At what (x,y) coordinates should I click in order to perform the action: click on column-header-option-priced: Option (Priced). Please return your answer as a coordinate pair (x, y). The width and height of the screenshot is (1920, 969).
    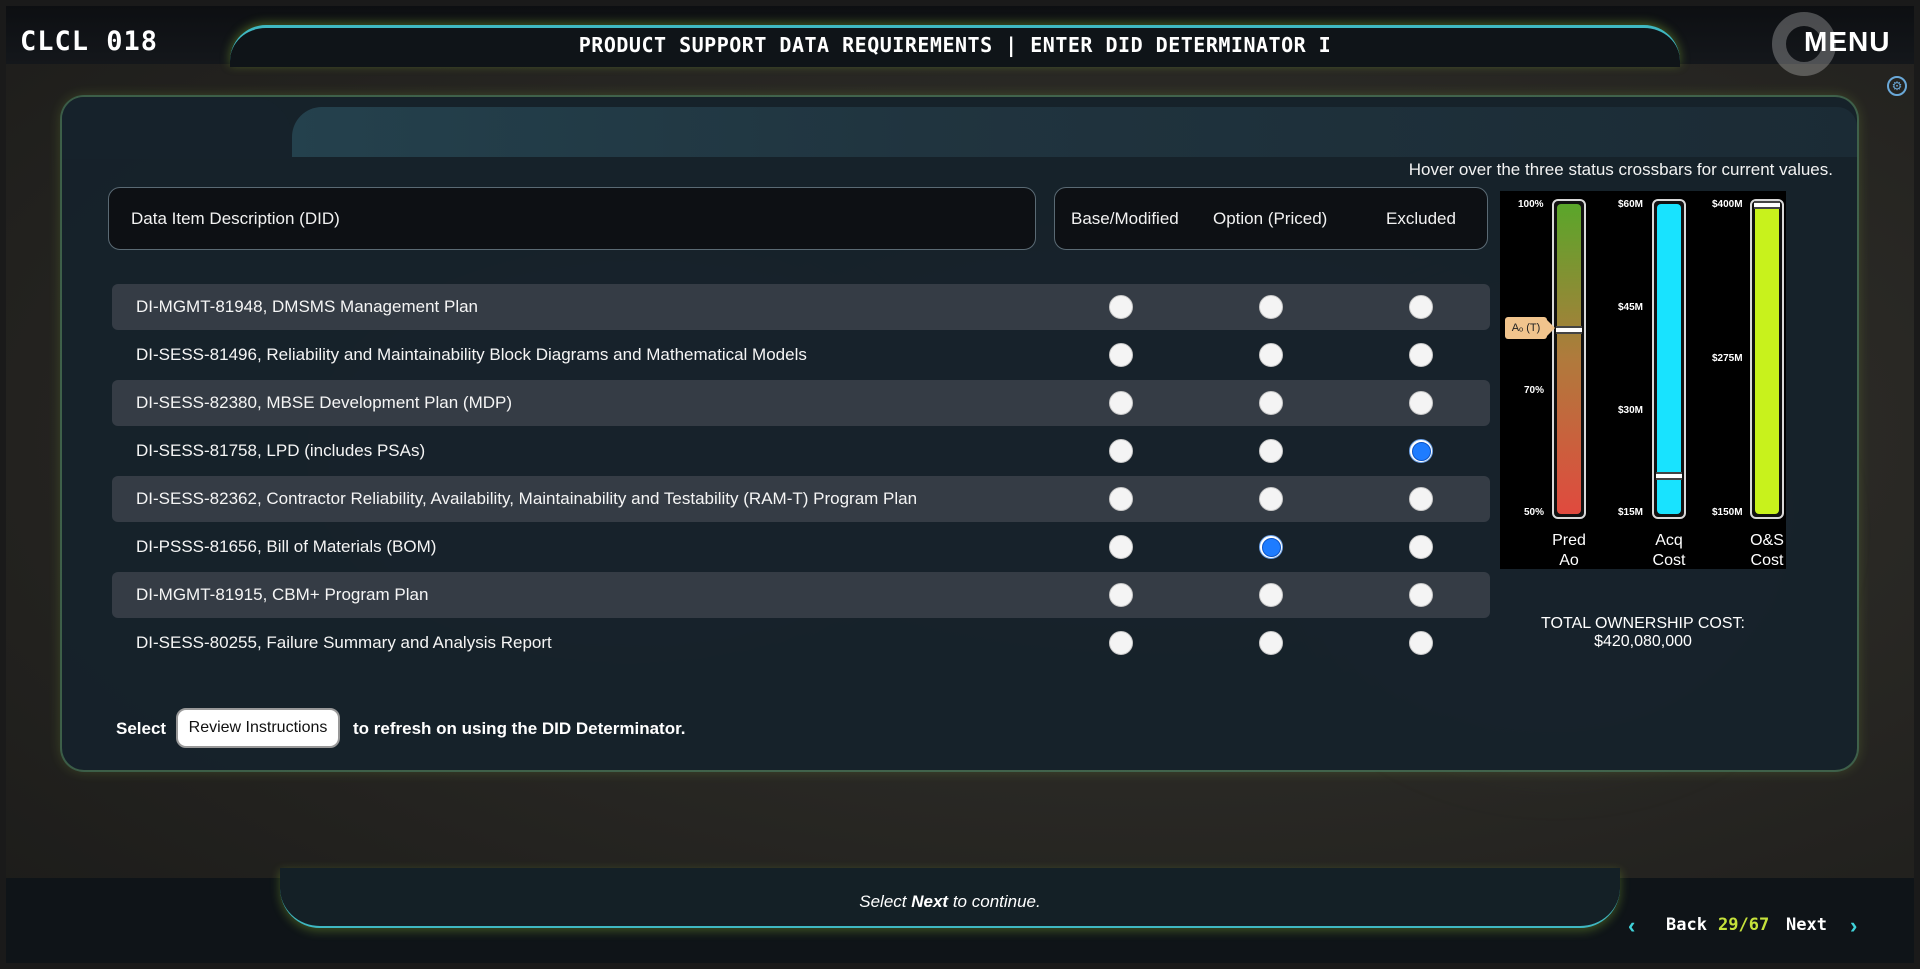
    Looking at the image, I should click on (1270, 218).